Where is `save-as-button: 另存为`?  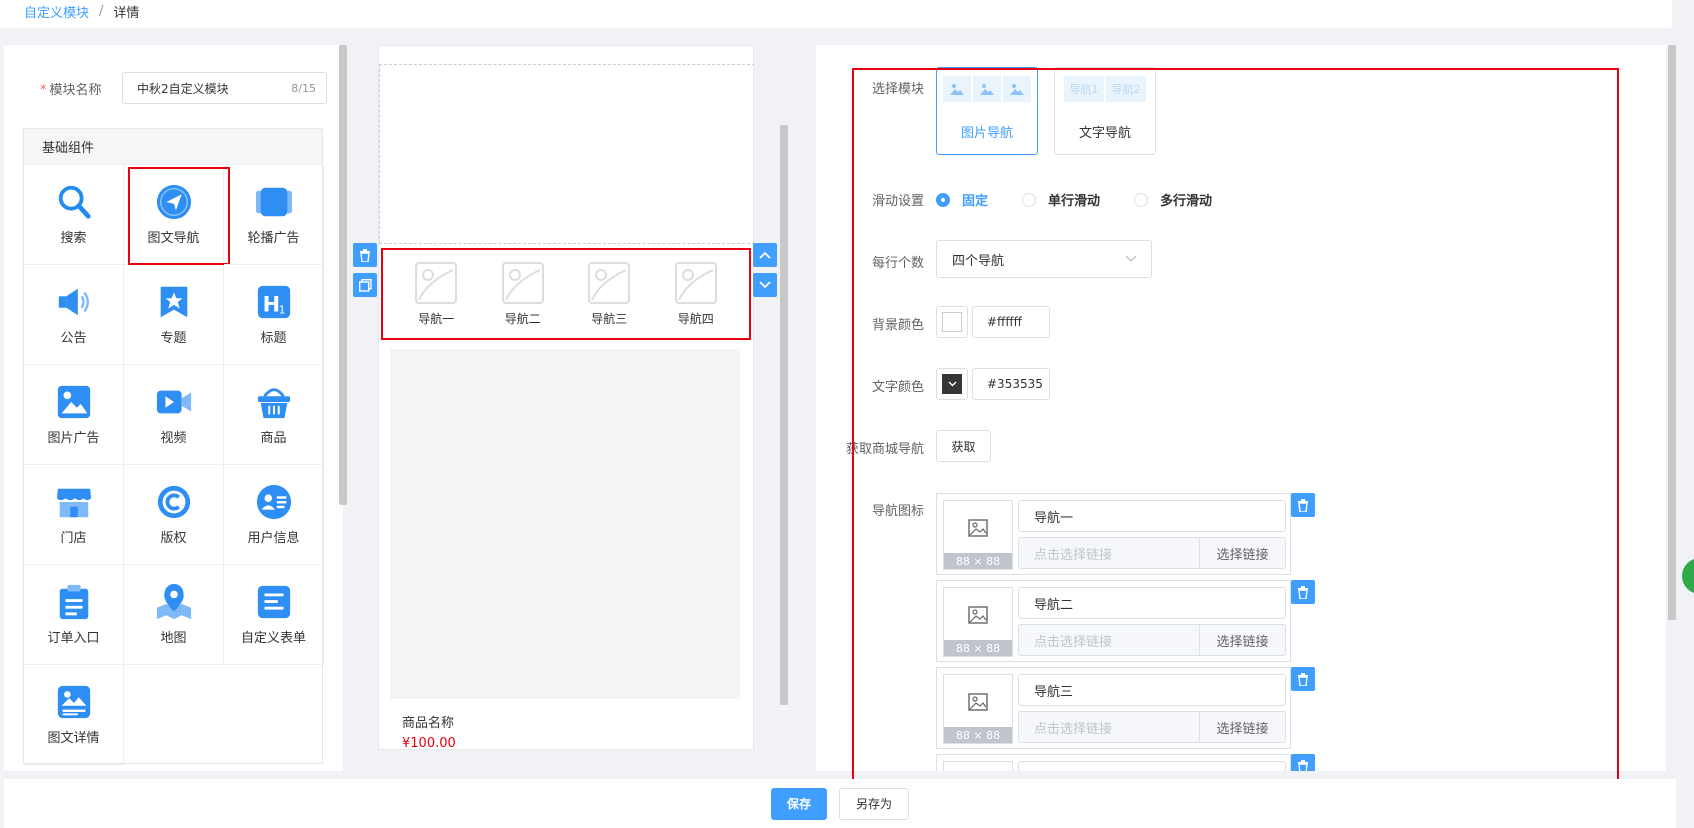
save-as-button: 另存为 is located at coordinates (874, 803).